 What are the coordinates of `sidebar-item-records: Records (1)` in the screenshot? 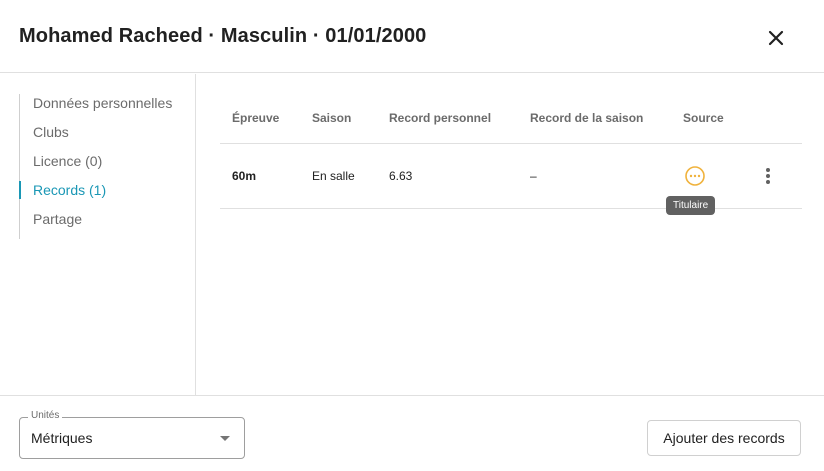 It's located at (104, 195).